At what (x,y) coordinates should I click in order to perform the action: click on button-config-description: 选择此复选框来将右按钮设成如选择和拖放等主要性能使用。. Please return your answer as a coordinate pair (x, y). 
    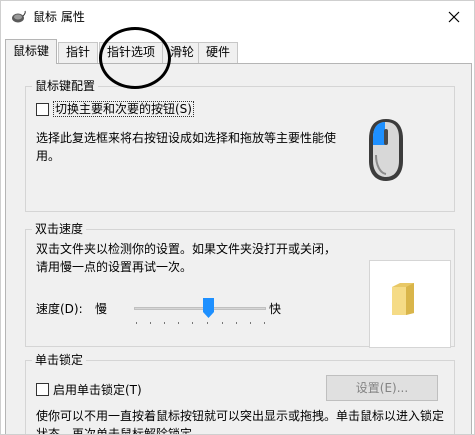
    Looking at the image, I should click on (186, 147).